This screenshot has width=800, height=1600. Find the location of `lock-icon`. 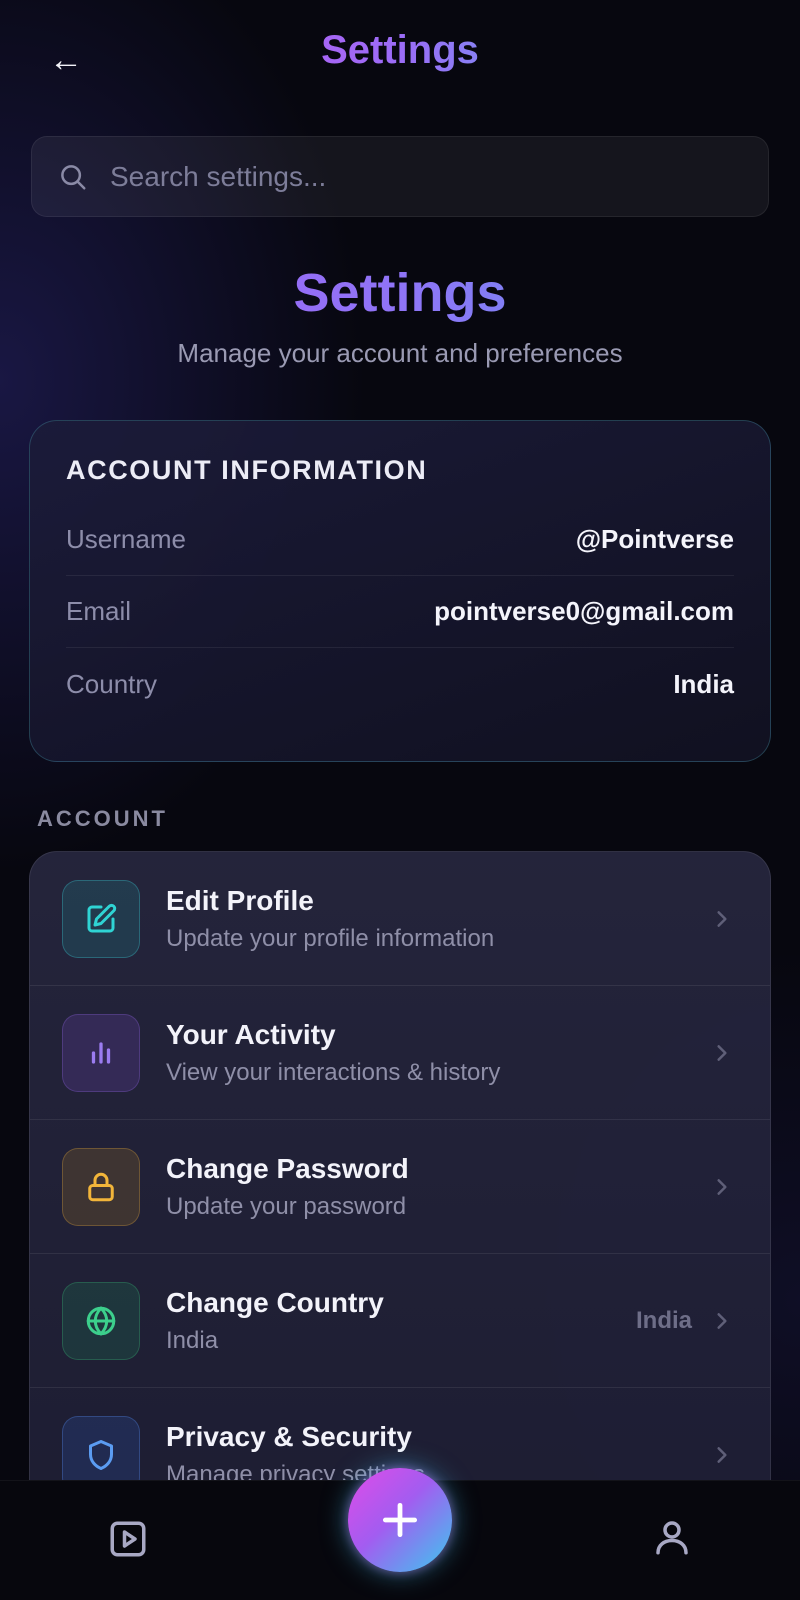

lock-icon is located at coordinates (101, 1186).